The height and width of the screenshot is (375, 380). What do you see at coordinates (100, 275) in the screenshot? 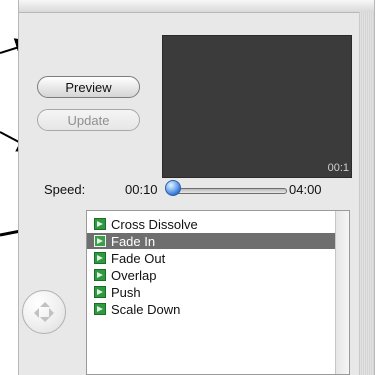
I see `overlap-icon` at bounding box center [100, 275].